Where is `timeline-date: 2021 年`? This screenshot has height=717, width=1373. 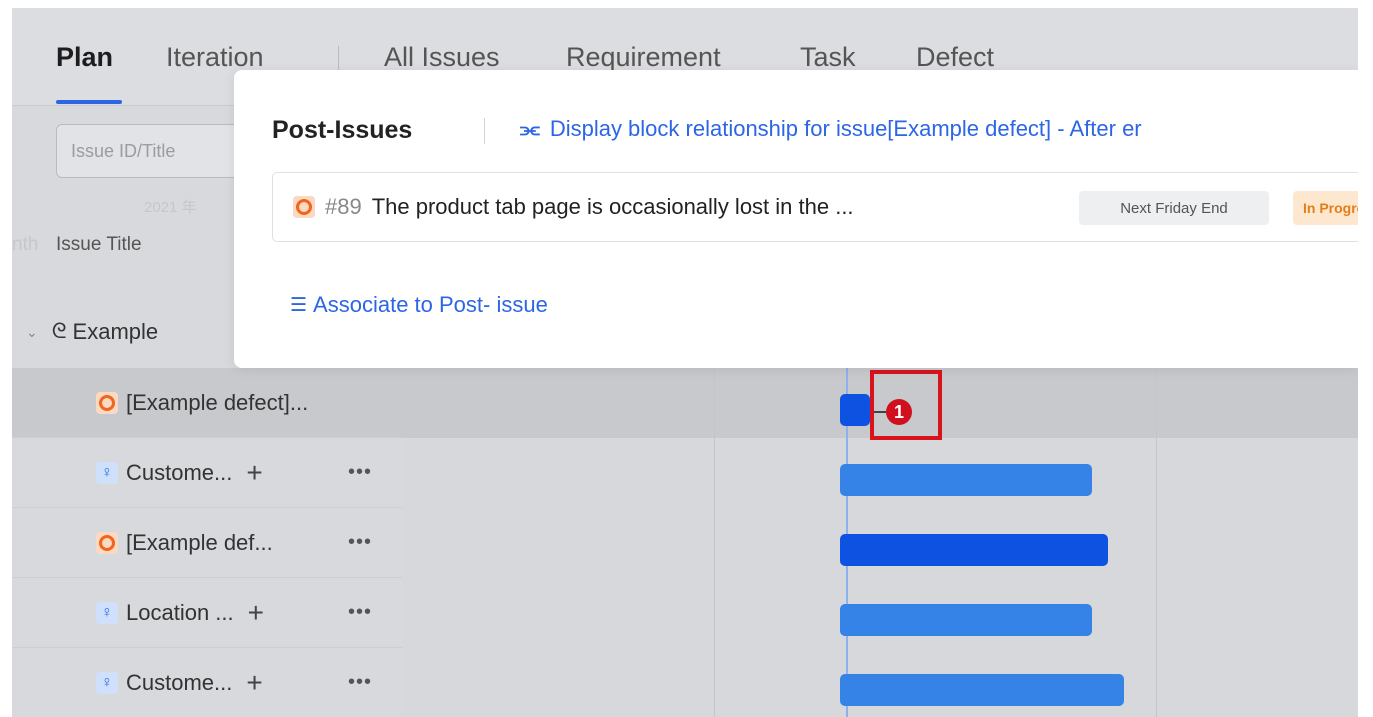
timeline-date: 2021 年 is located at coordinates (170, 207).